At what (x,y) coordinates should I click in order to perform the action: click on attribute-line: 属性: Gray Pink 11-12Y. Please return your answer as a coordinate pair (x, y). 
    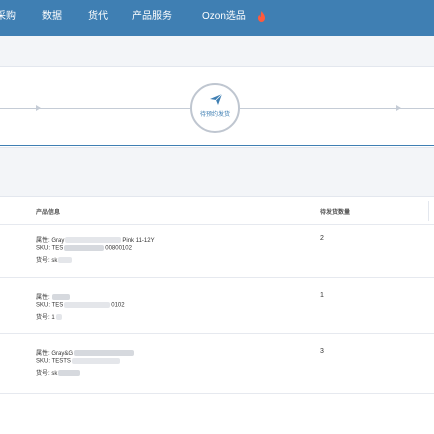
    Looking at the image, I should click on (95, 239).